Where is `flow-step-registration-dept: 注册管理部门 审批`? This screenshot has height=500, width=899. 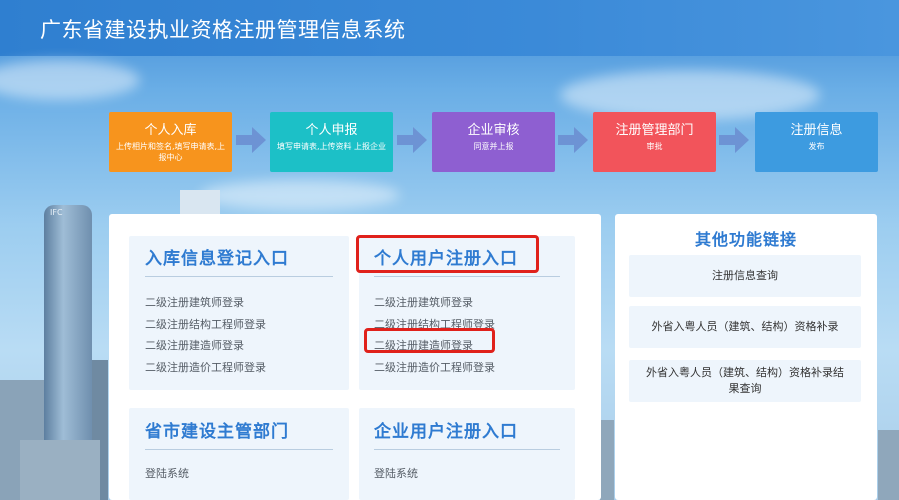 flow-step-registration-dept: 注册管理部门 审批 is located at coordinates (654, 142).